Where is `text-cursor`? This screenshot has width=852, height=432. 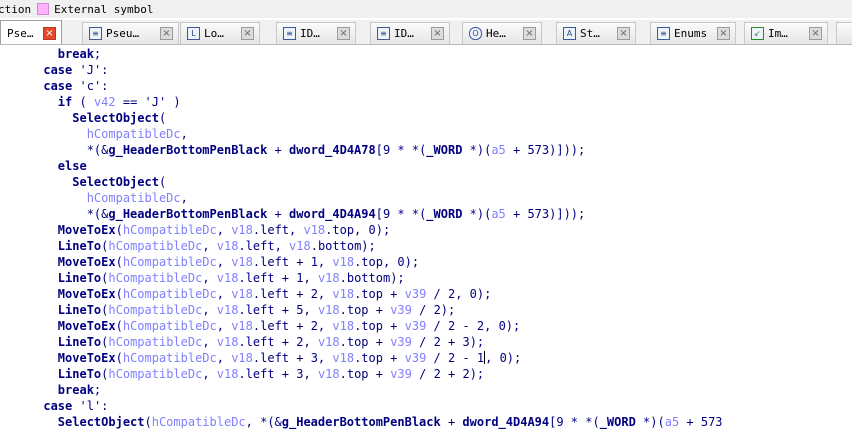 text-cursor is located at coordinates (485, 357).